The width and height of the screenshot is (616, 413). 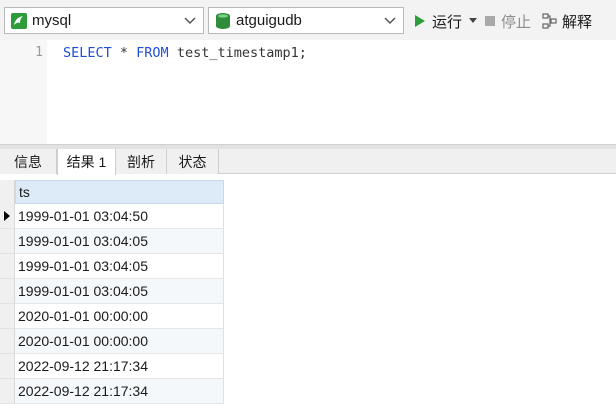 What do you see at coordinates (152, 53) in the screenshot?
I see `sql-keyword-from: FROM` at bounding box center [152, 53].